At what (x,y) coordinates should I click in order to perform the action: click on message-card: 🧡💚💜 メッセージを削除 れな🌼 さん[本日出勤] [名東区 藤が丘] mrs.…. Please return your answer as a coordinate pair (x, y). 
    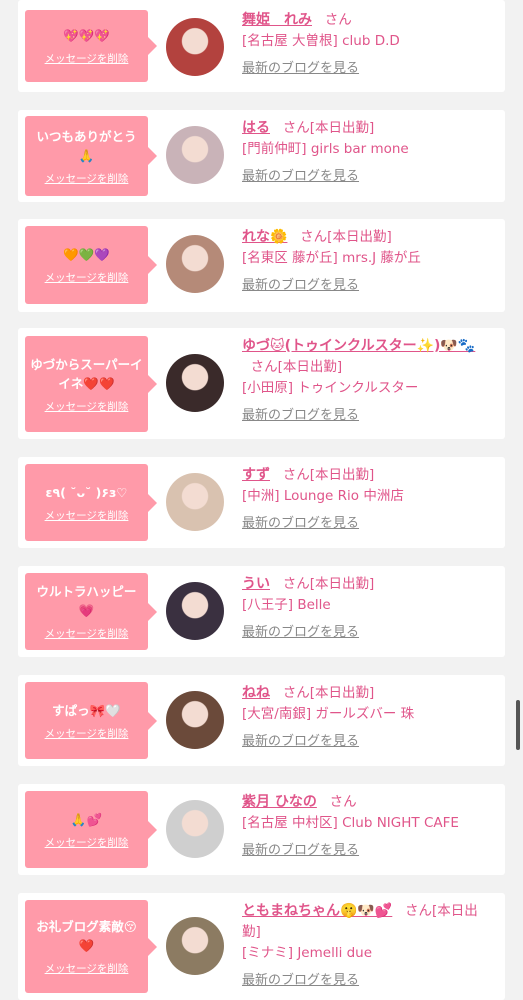
    Looking at the image, I should click on (261, 265).